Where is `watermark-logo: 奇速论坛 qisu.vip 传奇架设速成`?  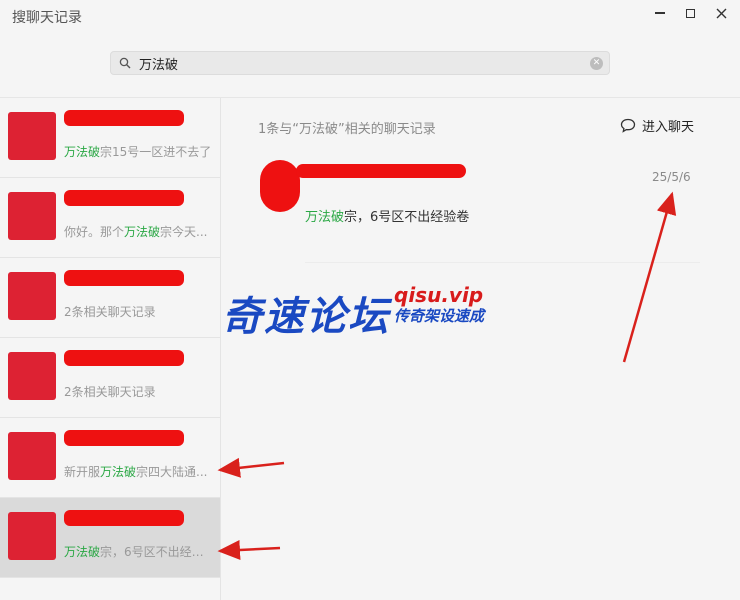
watermark-logo: 奇速论坛 qisu.vip 传奇架设速成 is located at coordinates (353, 313).